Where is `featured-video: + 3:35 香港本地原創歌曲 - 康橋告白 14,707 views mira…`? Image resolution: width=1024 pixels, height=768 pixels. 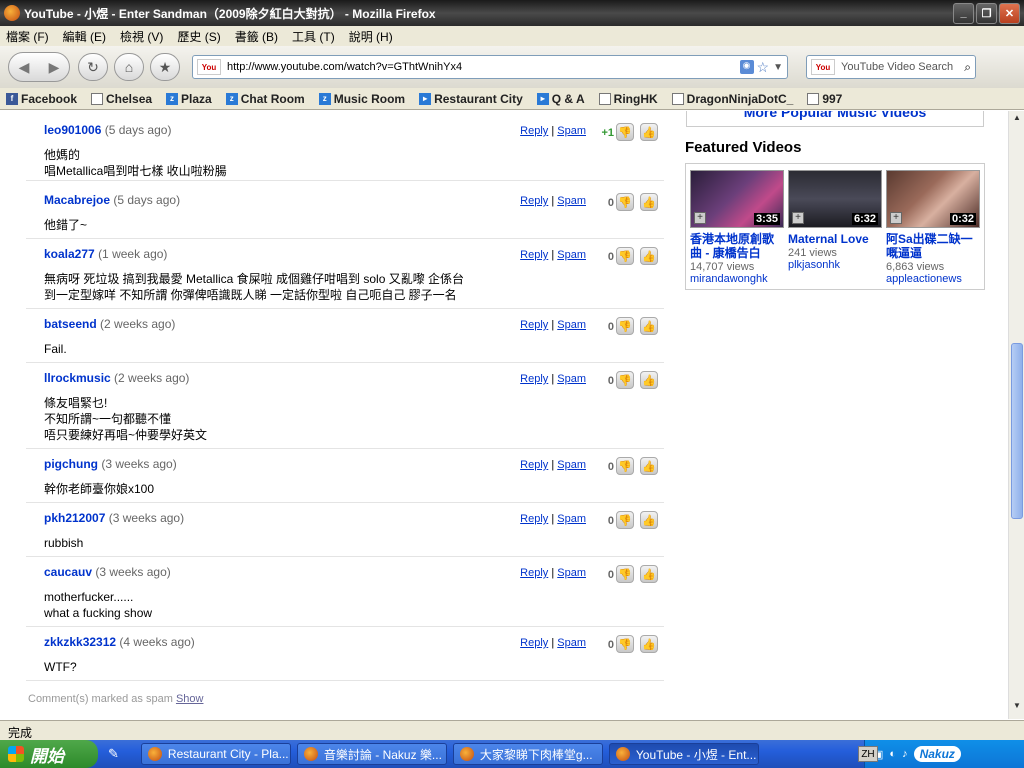
featured-video: + 3:35 香港本地原創歌曲 - 康橋告白 14,707 views mira… is located at coordinates (737, 227).